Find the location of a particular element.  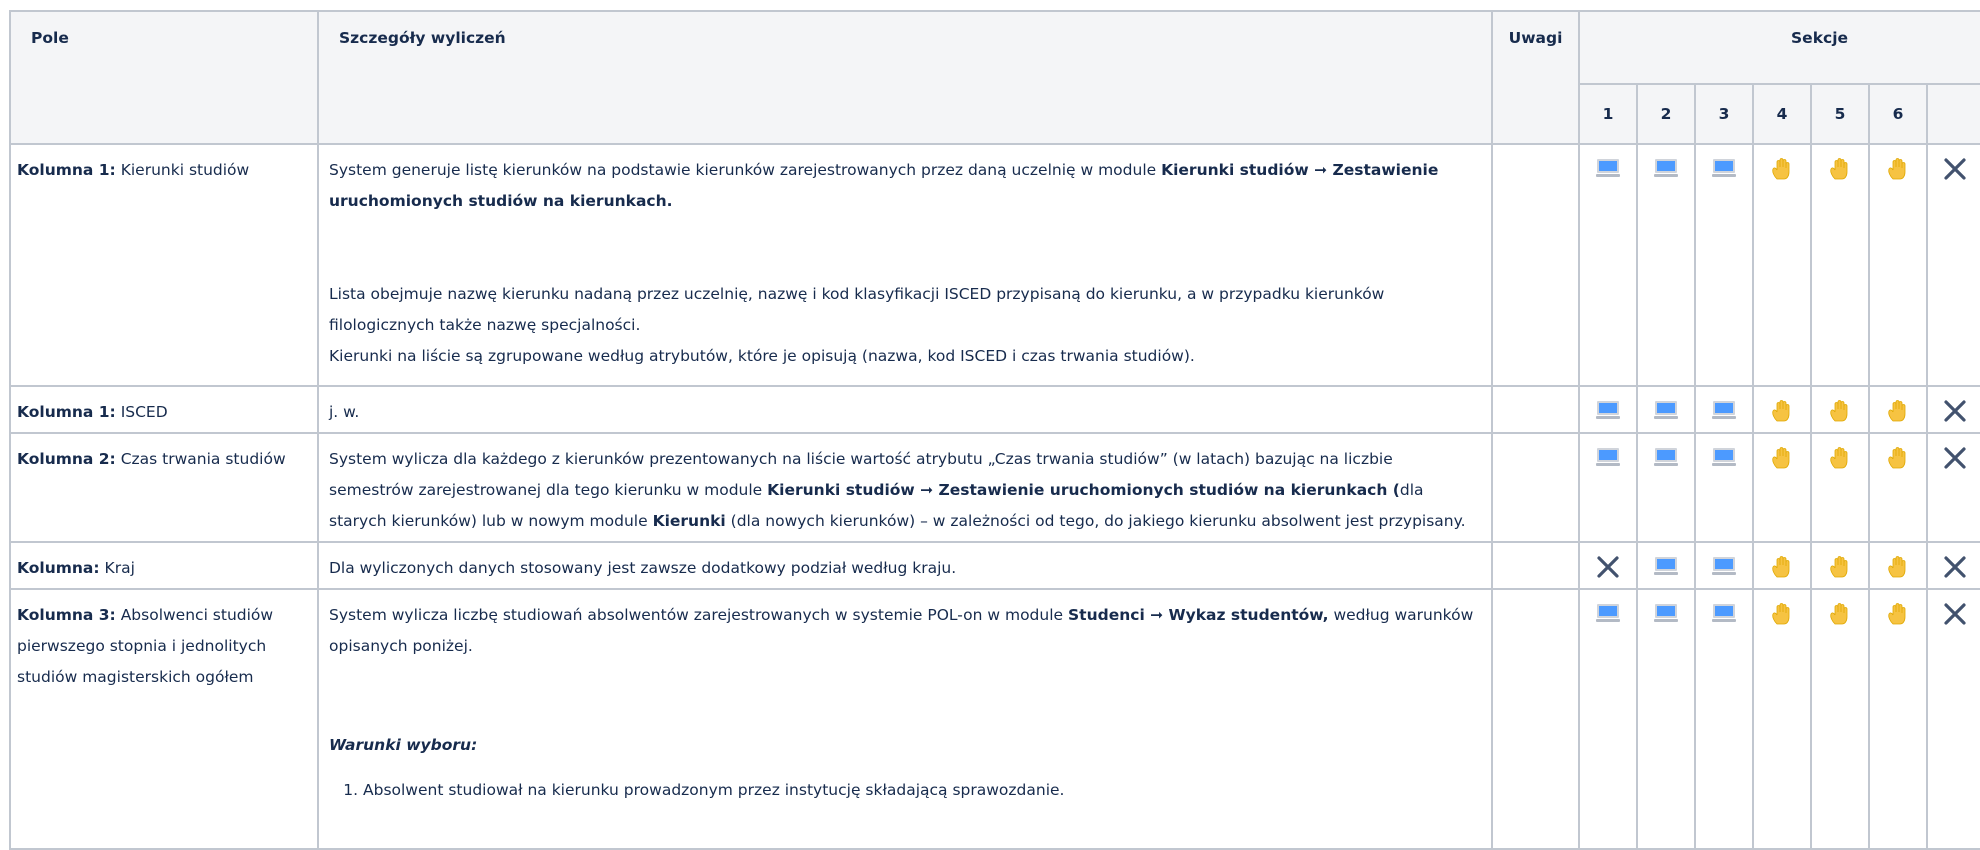

section-number: 2 is located at coordinates (1666, 114).